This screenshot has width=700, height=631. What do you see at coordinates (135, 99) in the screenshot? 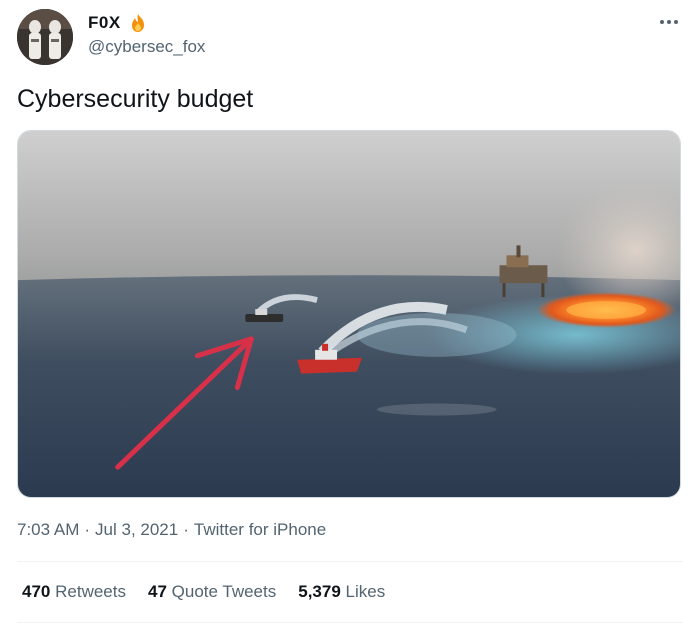
I see `tweet-text: Cybersecurity budget` at bounding box center [135, 99].